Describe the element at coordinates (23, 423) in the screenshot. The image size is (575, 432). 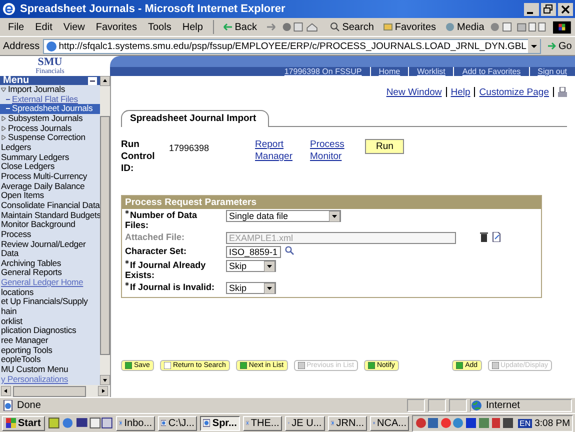
I see `start-button: Start` at that location.